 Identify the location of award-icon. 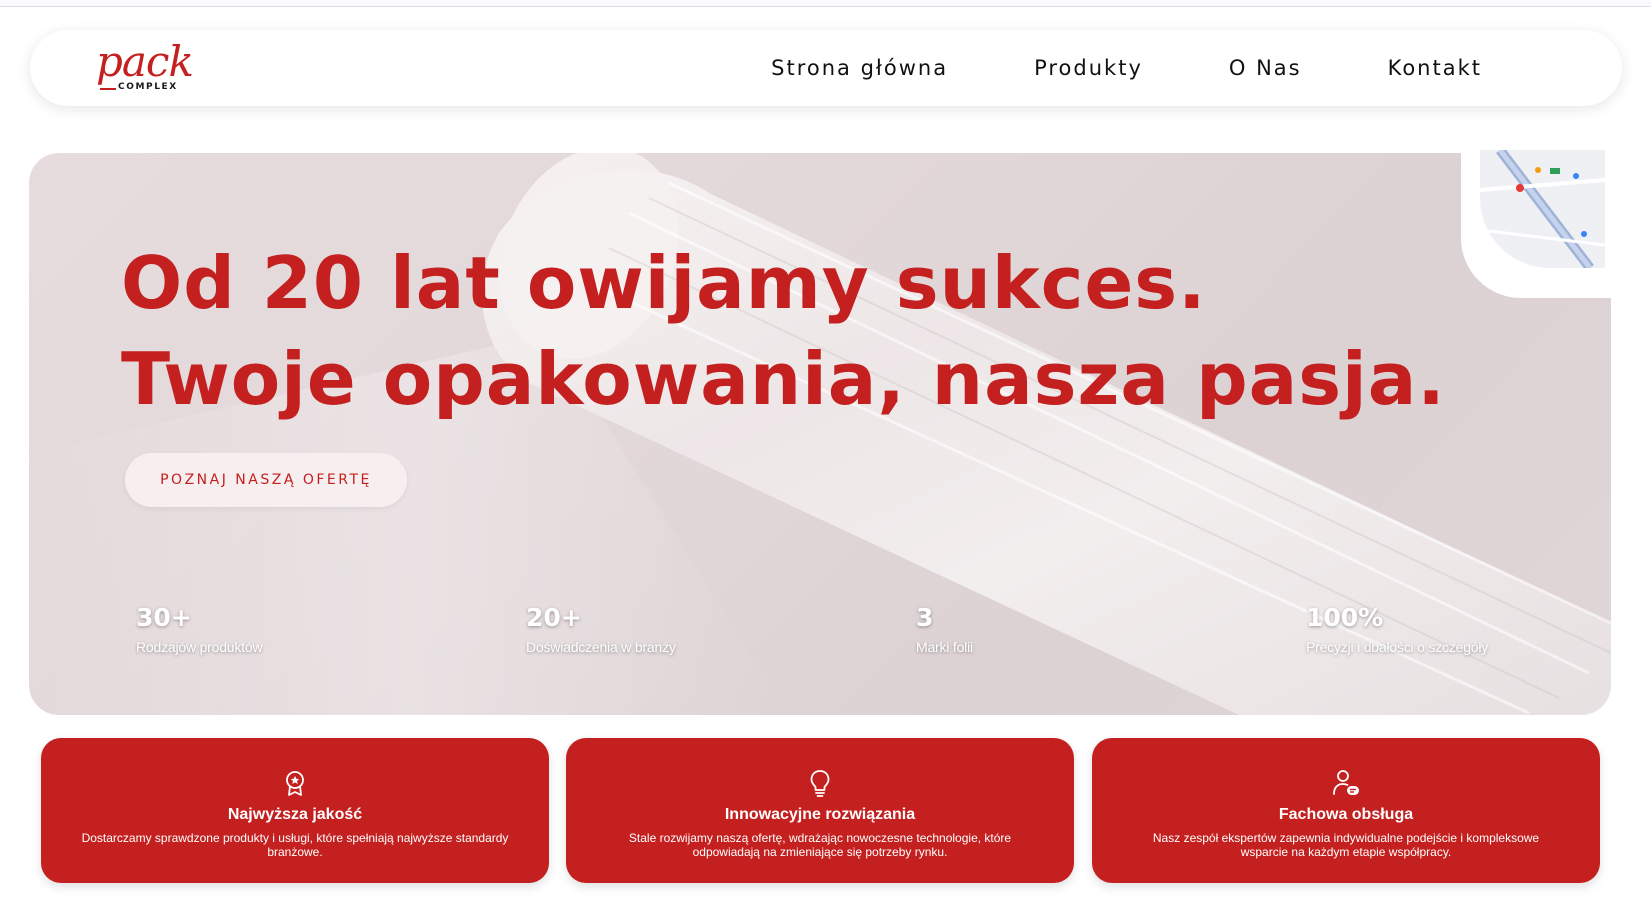
(295, 783).